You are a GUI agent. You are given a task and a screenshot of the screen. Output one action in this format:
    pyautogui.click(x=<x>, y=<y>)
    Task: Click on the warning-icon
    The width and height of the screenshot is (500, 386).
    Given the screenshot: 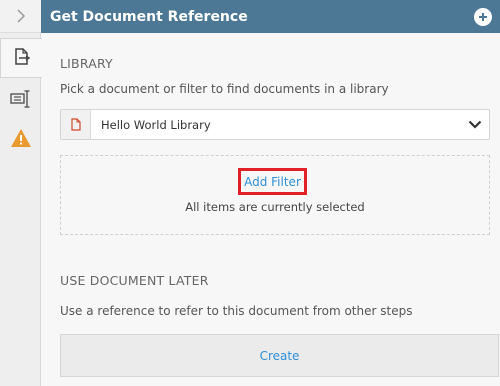 What is the action you would take?
    pyautogui.click(x=20, y=138)
    